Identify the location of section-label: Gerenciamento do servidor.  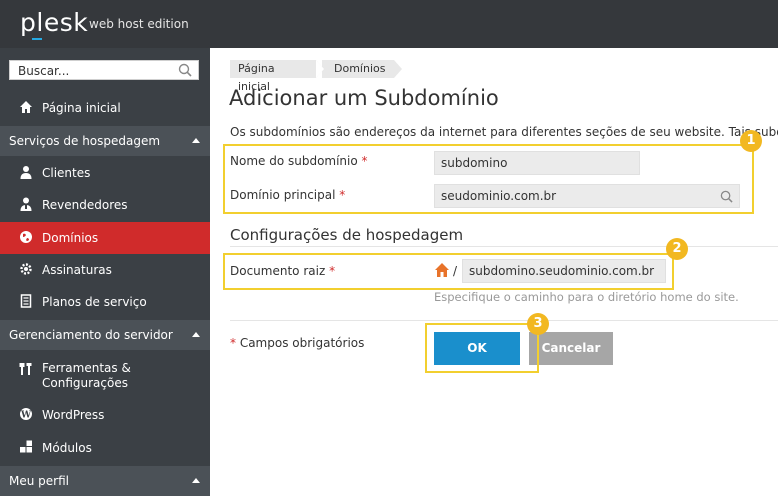
(91, 335).